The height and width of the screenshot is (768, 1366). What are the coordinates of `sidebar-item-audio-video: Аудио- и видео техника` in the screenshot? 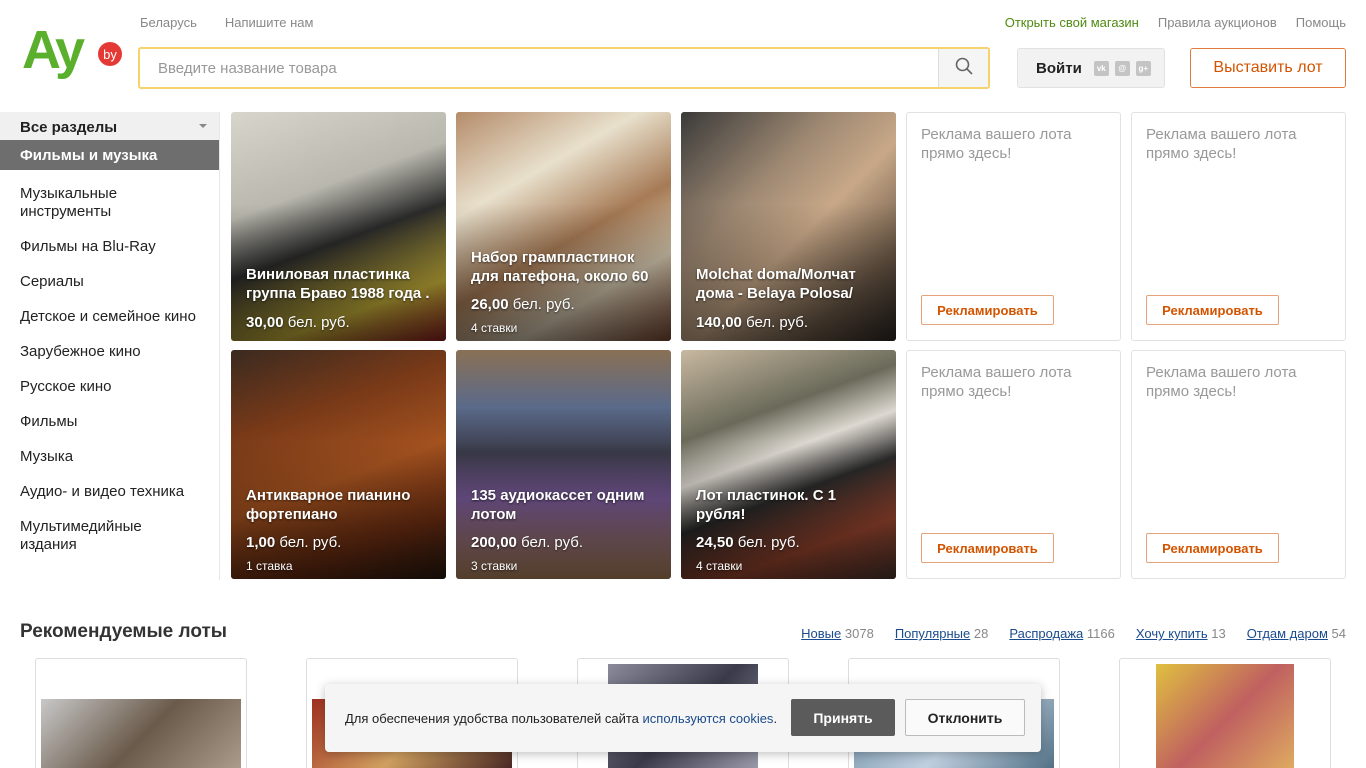 It's located at (109, 492).